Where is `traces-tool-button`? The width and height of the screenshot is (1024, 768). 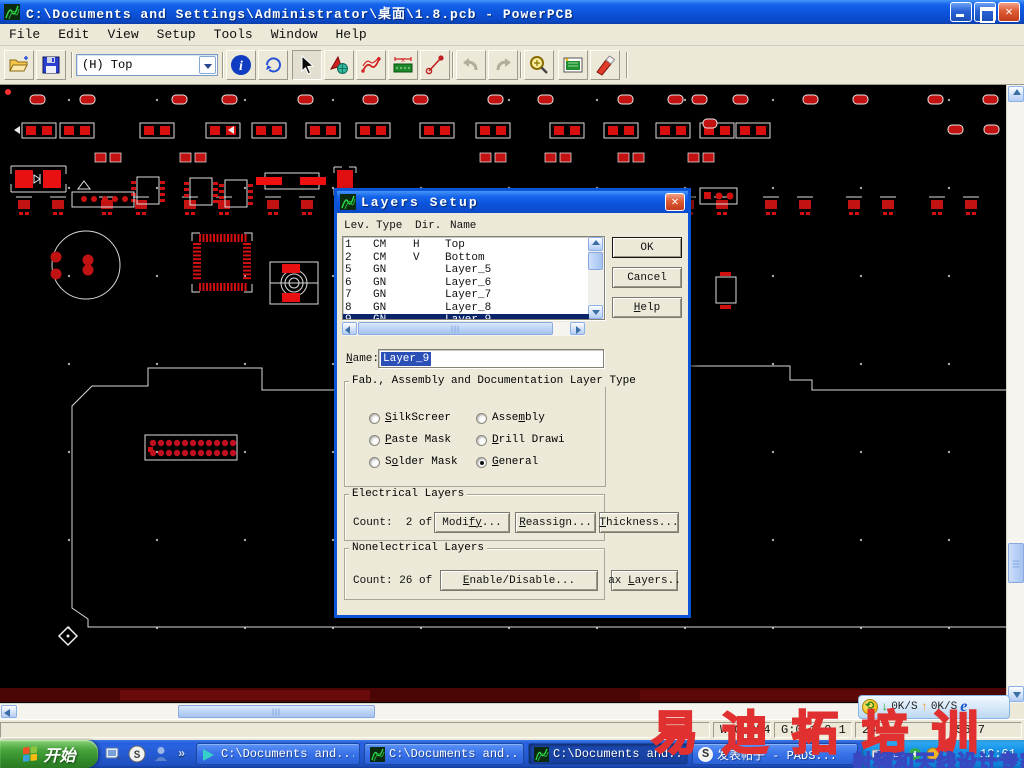
traces-tool-button is located at coordinates (371, 65).